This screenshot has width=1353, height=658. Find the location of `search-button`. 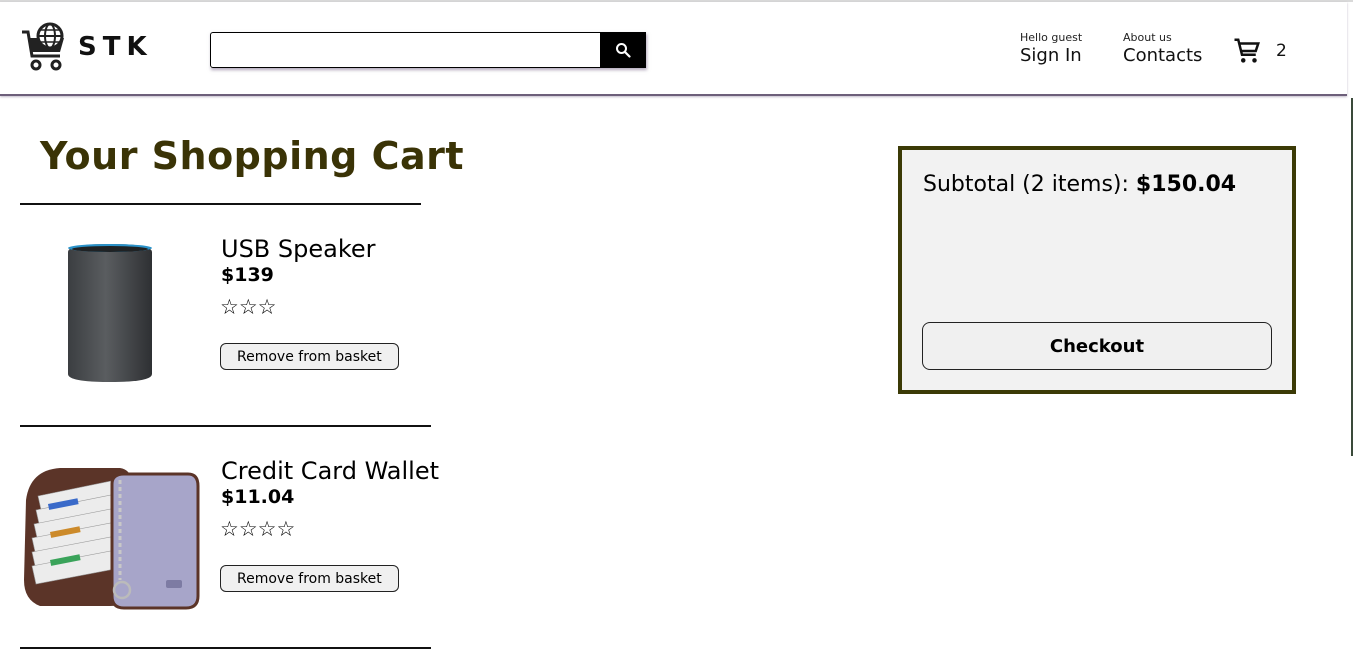

search-button is located at coordinates (623, 50).